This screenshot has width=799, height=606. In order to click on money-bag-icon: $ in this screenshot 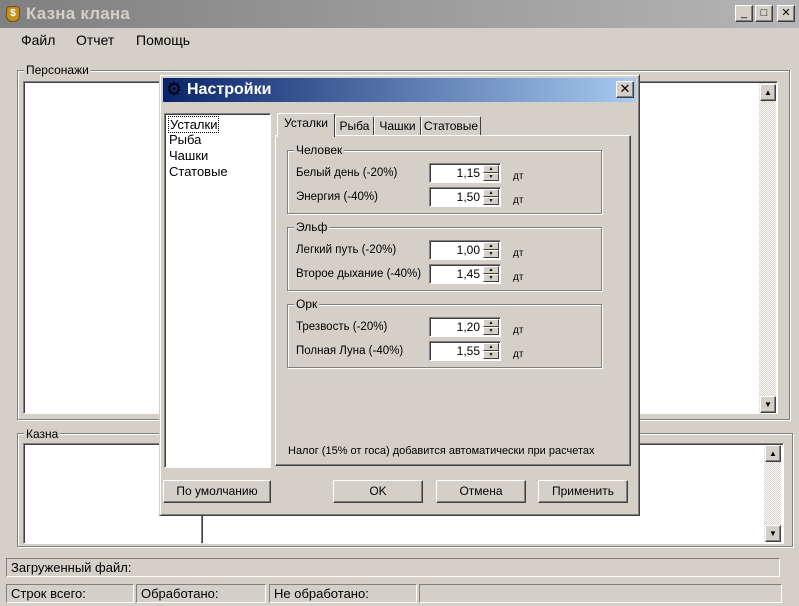, I will do `click(13, 14)`.